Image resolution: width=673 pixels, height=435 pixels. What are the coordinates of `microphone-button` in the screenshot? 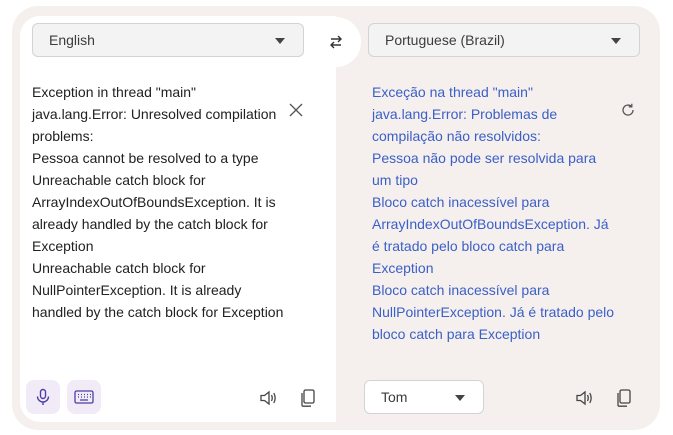 It's located at (43, 397).